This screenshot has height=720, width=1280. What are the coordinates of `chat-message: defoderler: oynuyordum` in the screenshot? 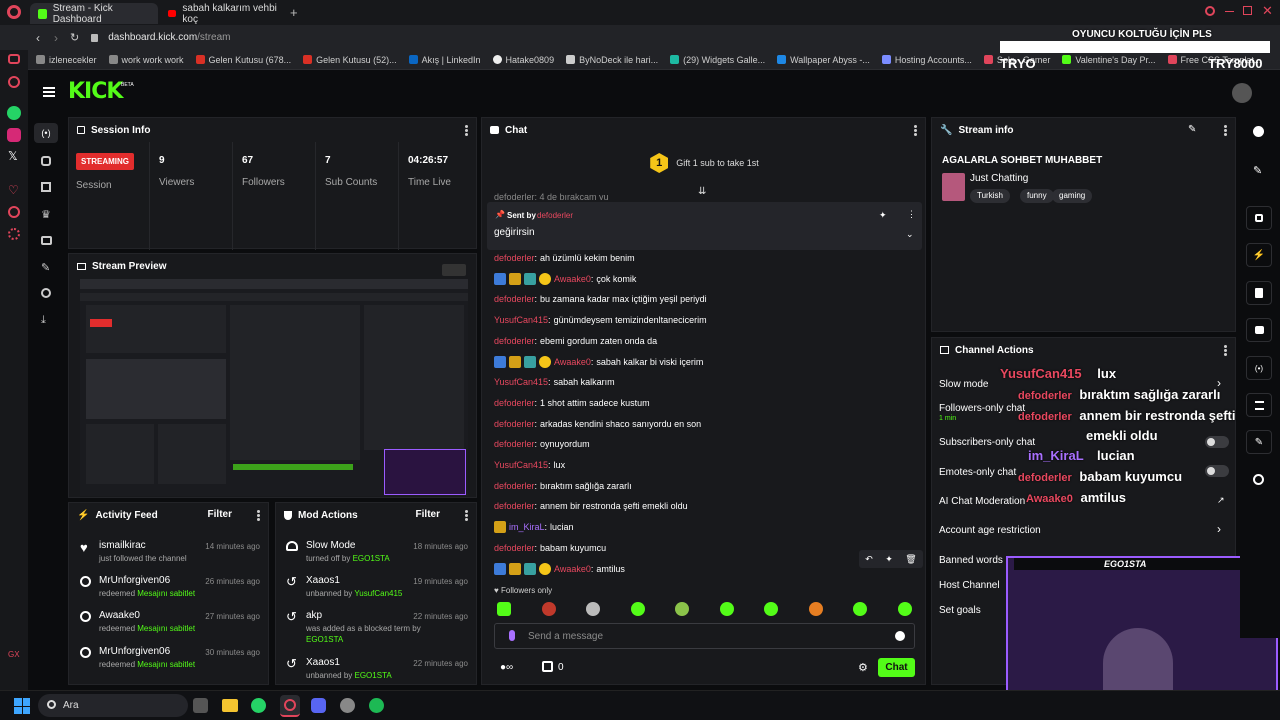 It's located at (542, 444).